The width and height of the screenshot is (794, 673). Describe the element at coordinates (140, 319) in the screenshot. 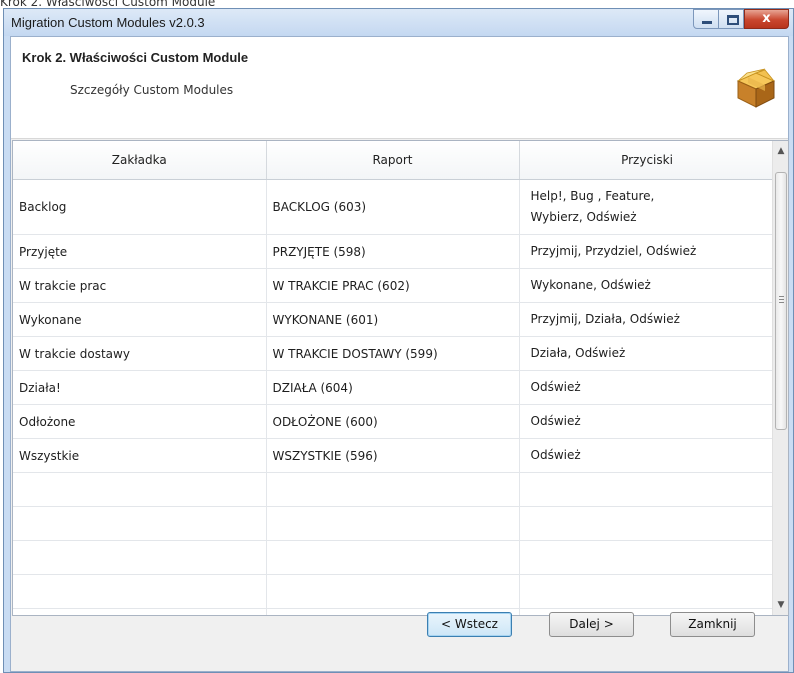

I see `cell-tab: Wykonane` at that location.